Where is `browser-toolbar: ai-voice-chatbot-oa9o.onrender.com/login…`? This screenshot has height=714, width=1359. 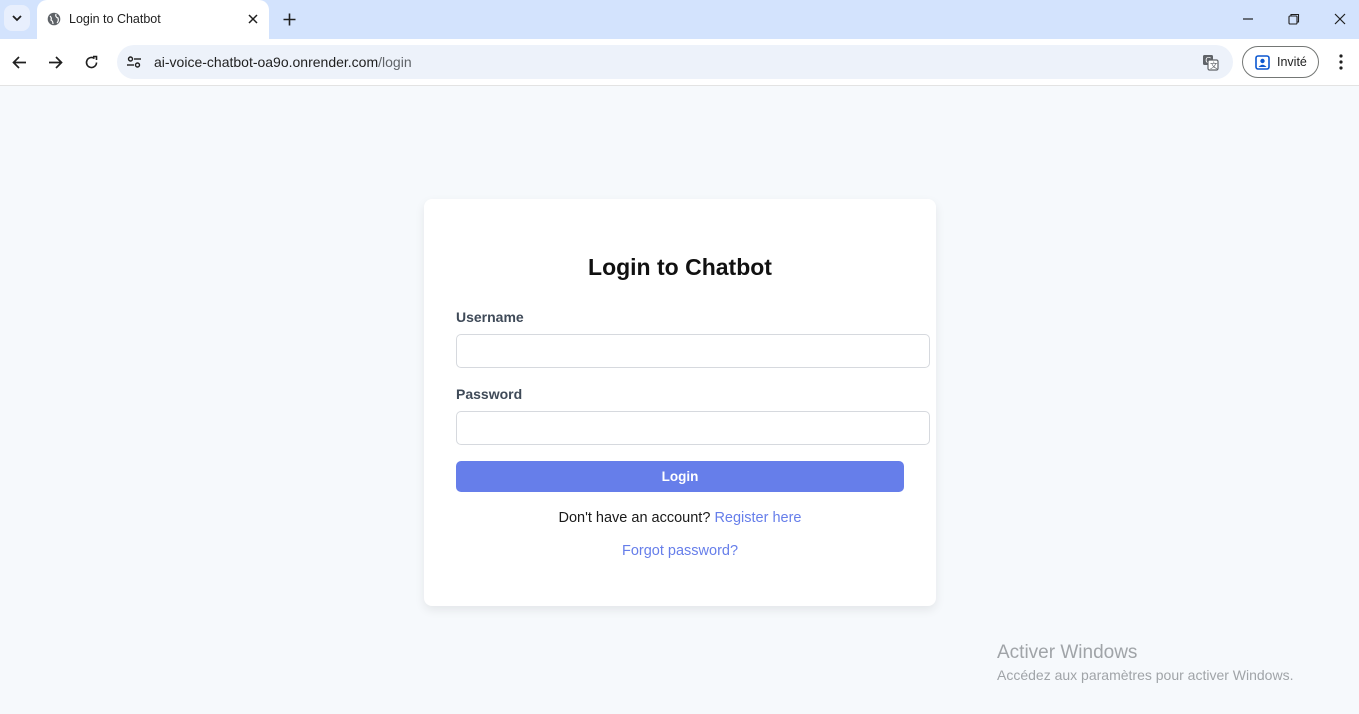 browser-toolbar: ai-voice-chatbot-oa9o.onrender.com/login… is located at coordinates (679, 62).